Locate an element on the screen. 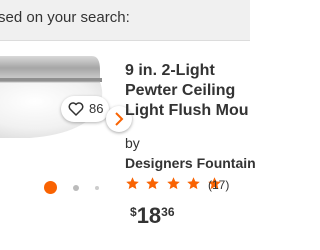 This screenshot has height=250, width=320. review-count: (17) is located at coordinates (218, 185).